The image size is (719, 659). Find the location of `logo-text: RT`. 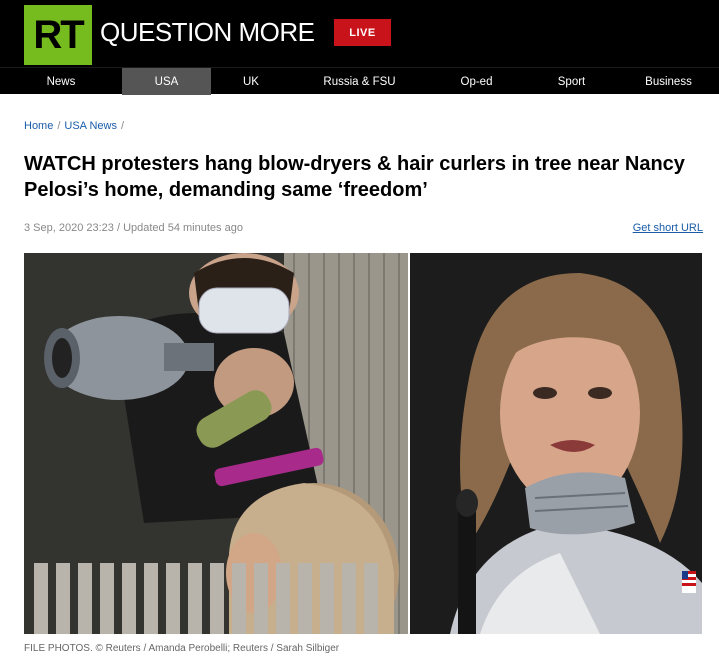

logo-text: RT is located at coordinates (58, 35).